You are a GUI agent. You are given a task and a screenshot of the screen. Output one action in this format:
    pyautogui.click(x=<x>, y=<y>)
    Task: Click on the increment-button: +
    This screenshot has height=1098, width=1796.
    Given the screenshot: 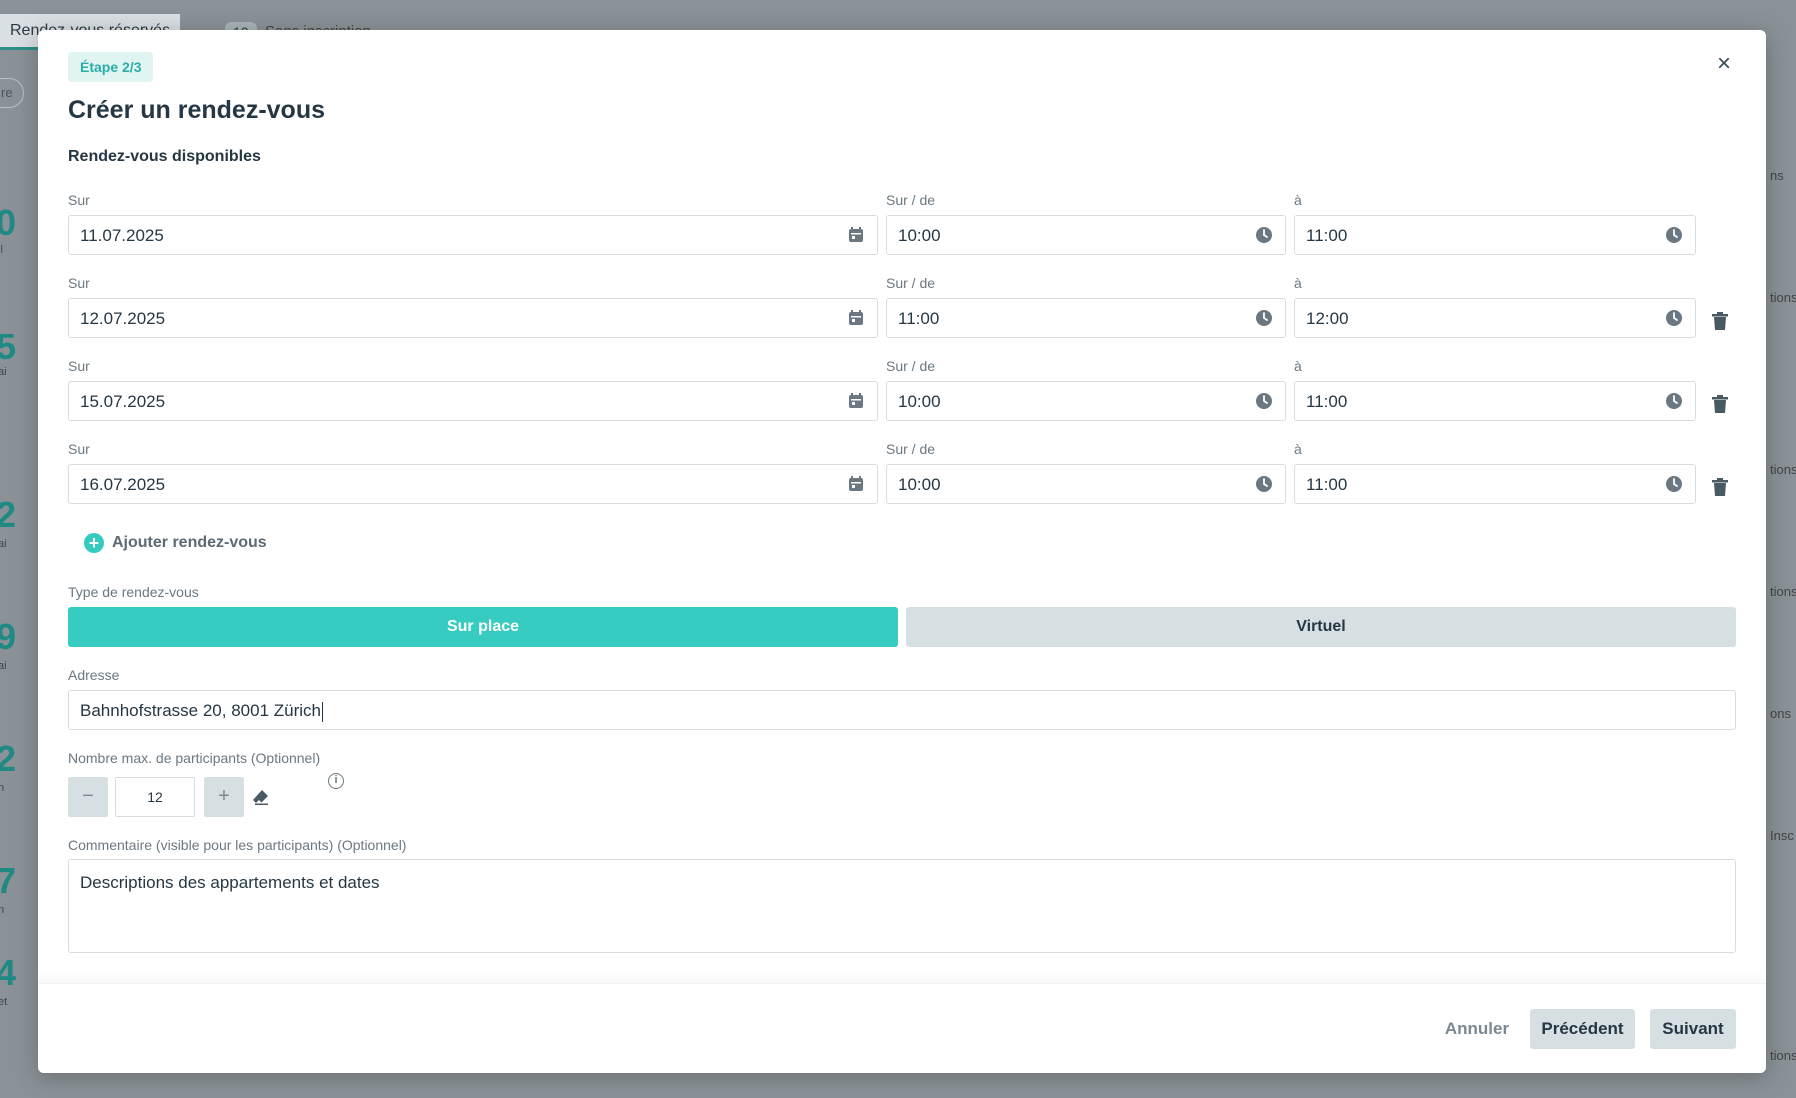 What is the action you would take?
    pyautogui.click(x=224, y=797)
    